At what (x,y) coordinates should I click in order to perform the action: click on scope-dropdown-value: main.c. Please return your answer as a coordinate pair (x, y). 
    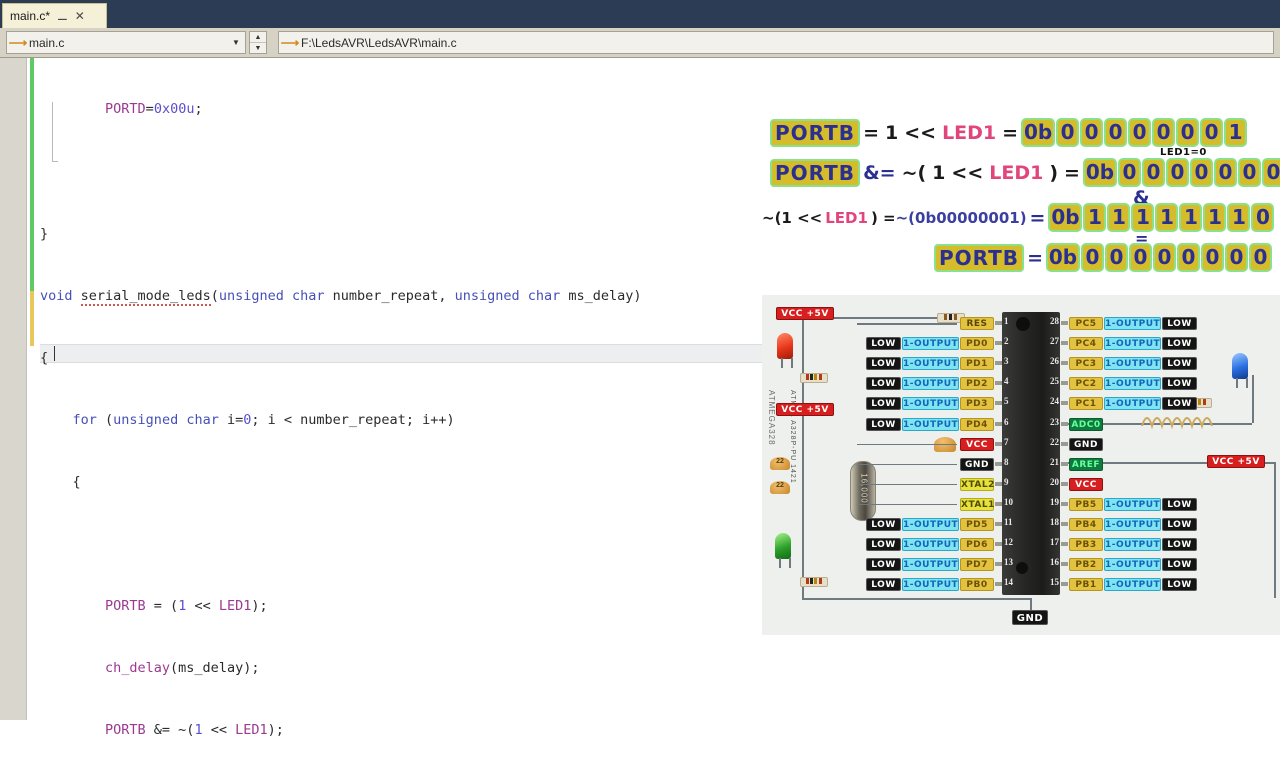
    Looking at the image, I should click on (47, 42).